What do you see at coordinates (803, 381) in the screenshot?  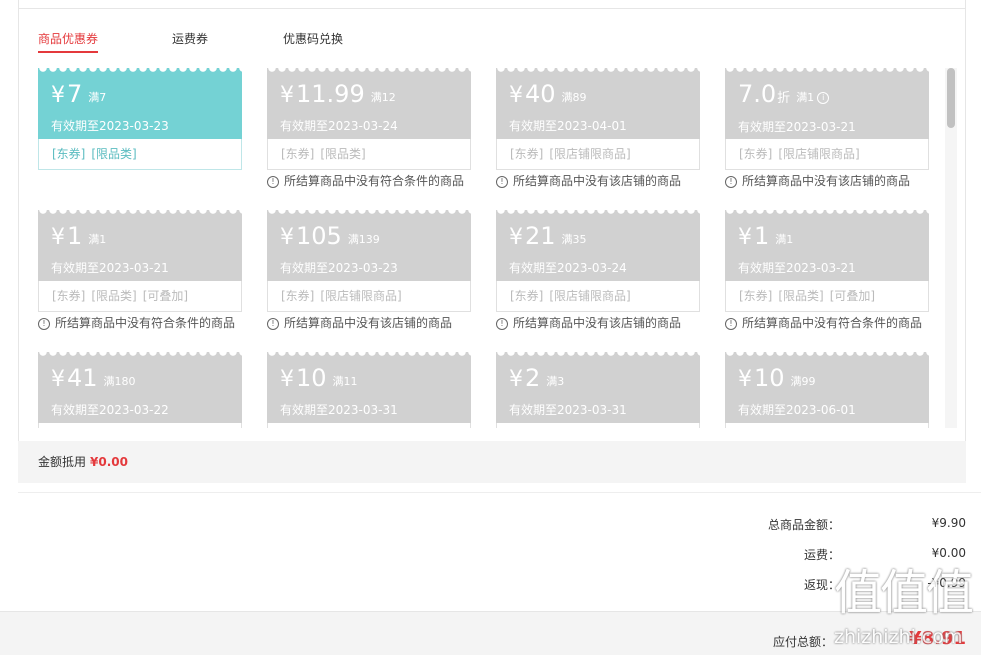 I see `coupon-condition: 满99` at bounding box center [803, 381].